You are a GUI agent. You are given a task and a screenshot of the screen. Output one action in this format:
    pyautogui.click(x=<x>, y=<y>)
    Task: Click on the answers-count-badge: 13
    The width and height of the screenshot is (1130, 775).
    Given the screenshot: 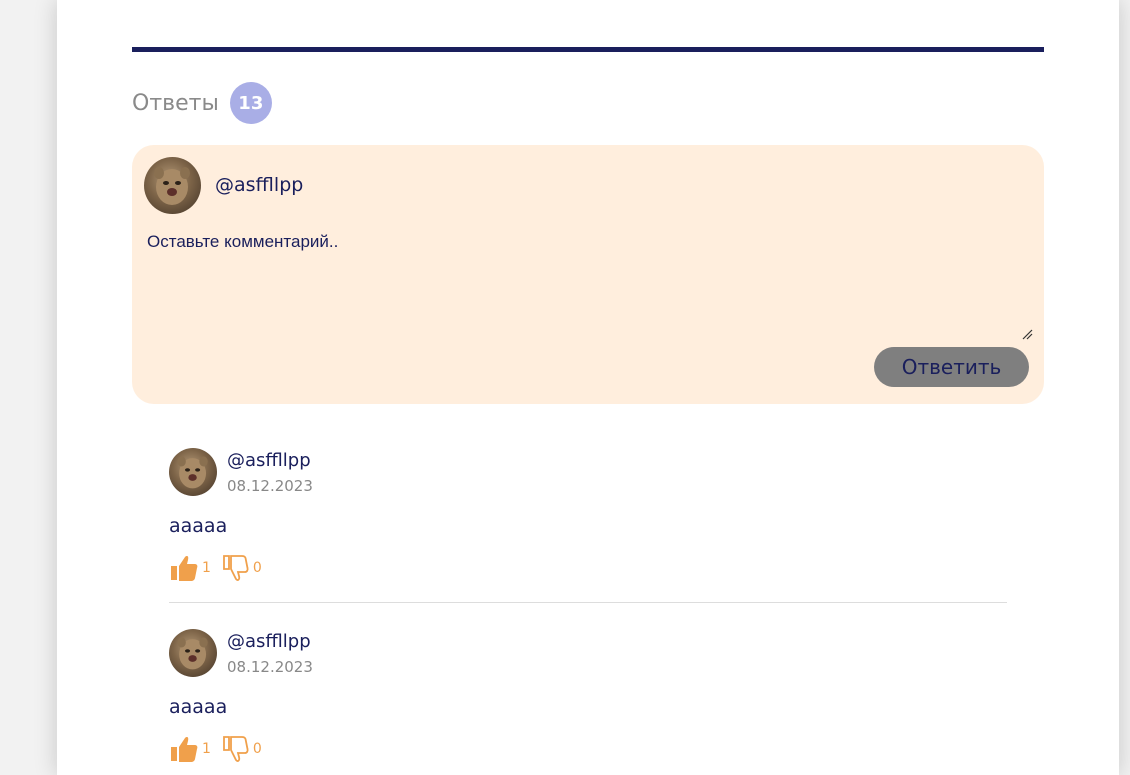 What is the action you would take?
    pyautogui.click(x=250, y=103)
    